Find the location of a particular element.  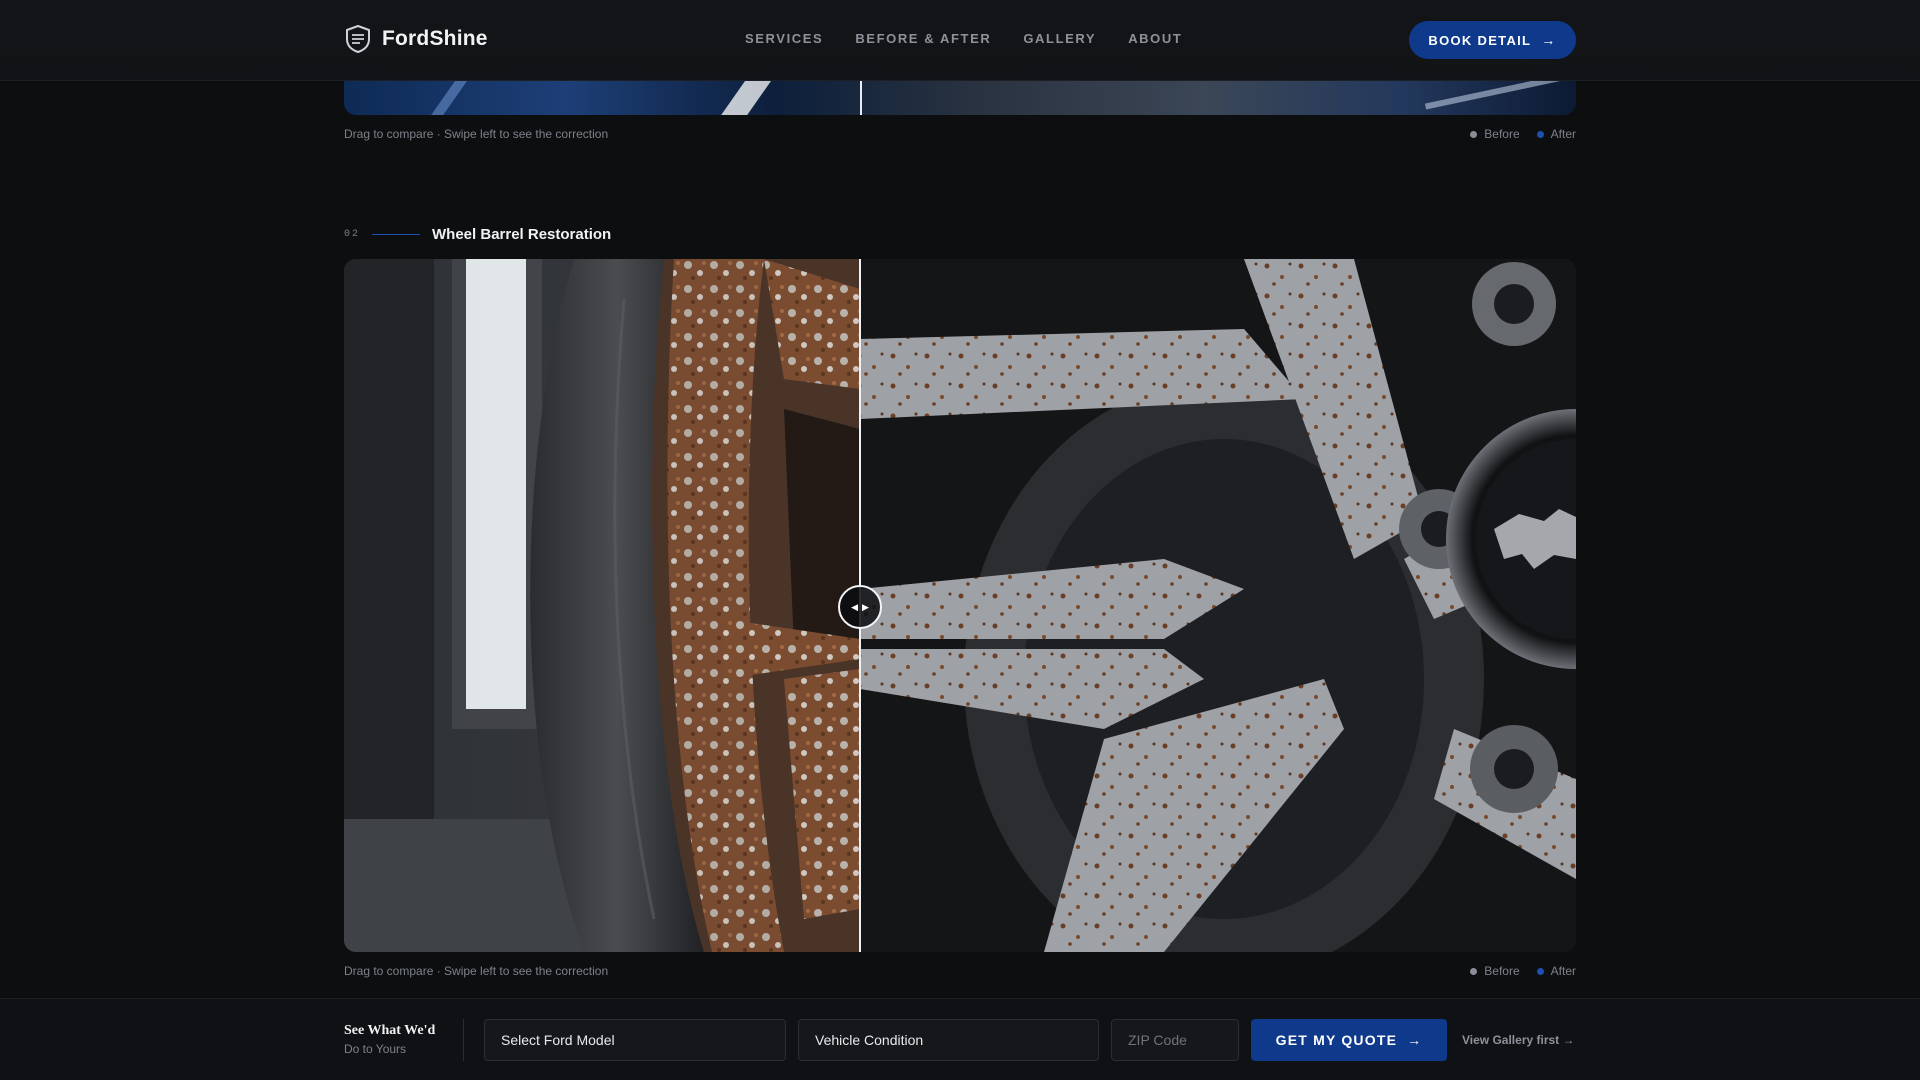

quote-bar-subtitle: Do to Yours is located at coordinates (375, 1049).